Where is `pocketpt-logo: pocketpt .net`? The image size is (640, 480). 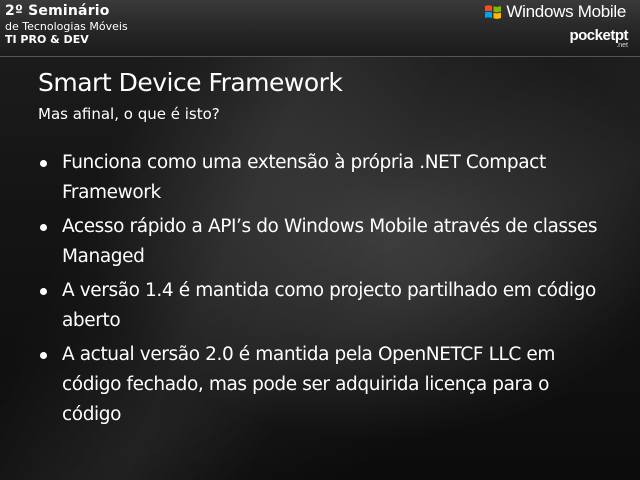 pocketpt-logo: pocketpt .net is located at coordinates (598, 38).